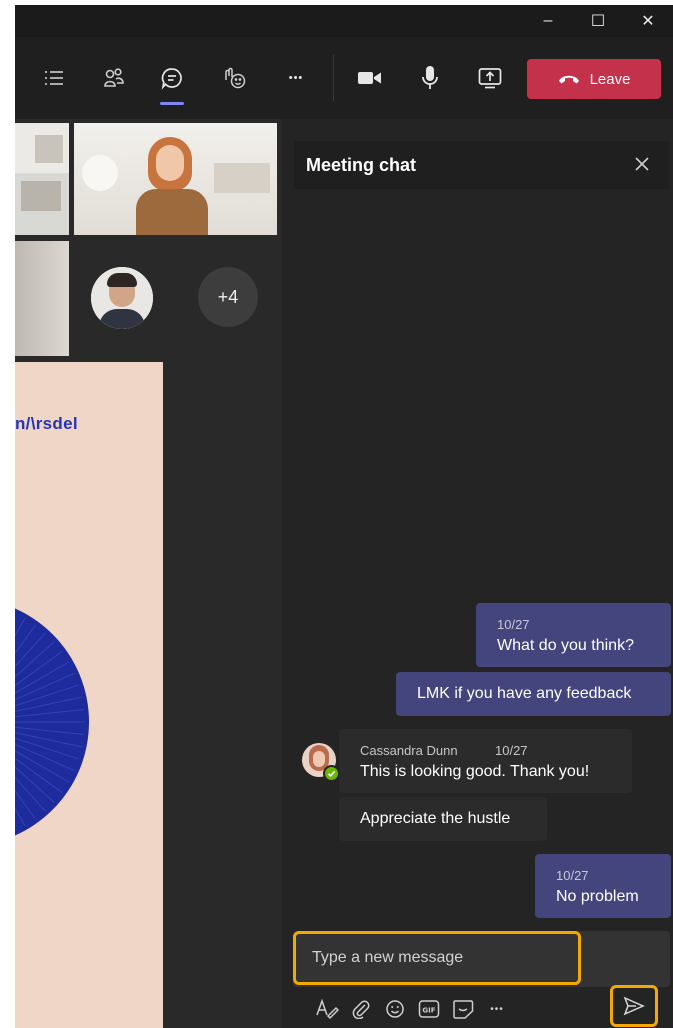  I want to click on hang-up-icon, so click(568, 79).